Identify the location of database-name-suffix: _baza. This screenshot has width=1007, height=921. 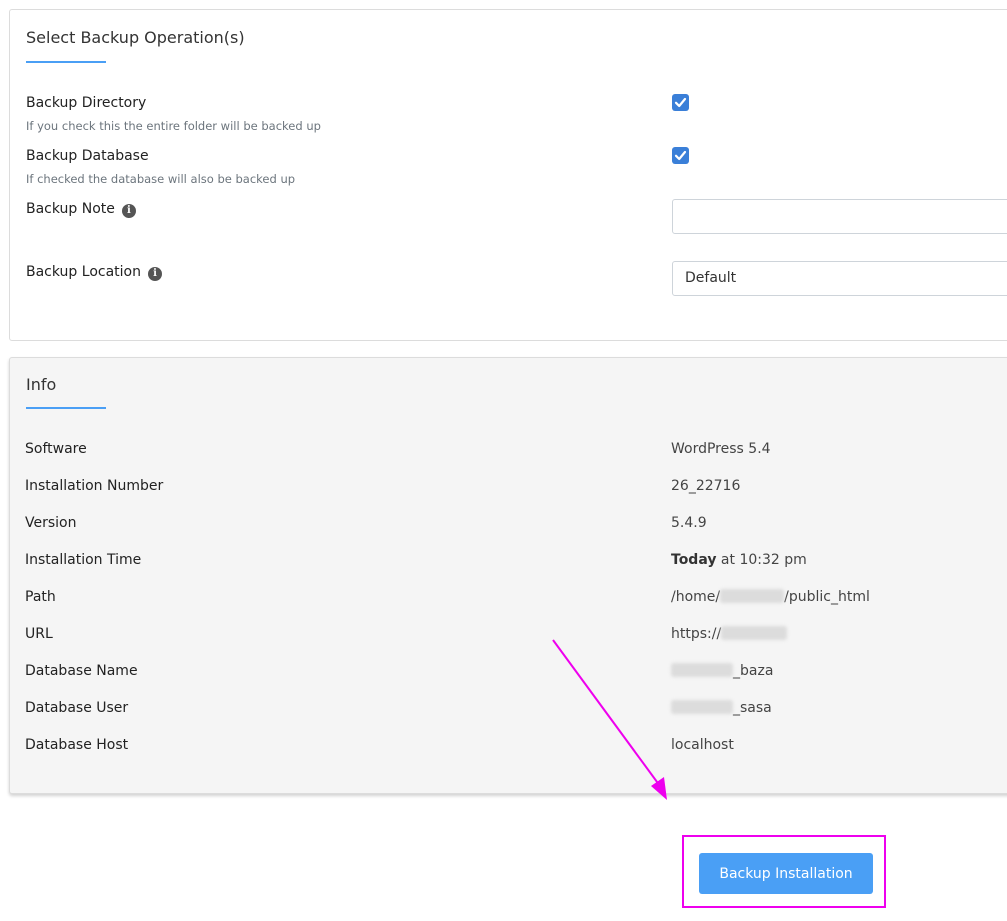
(753, 671).